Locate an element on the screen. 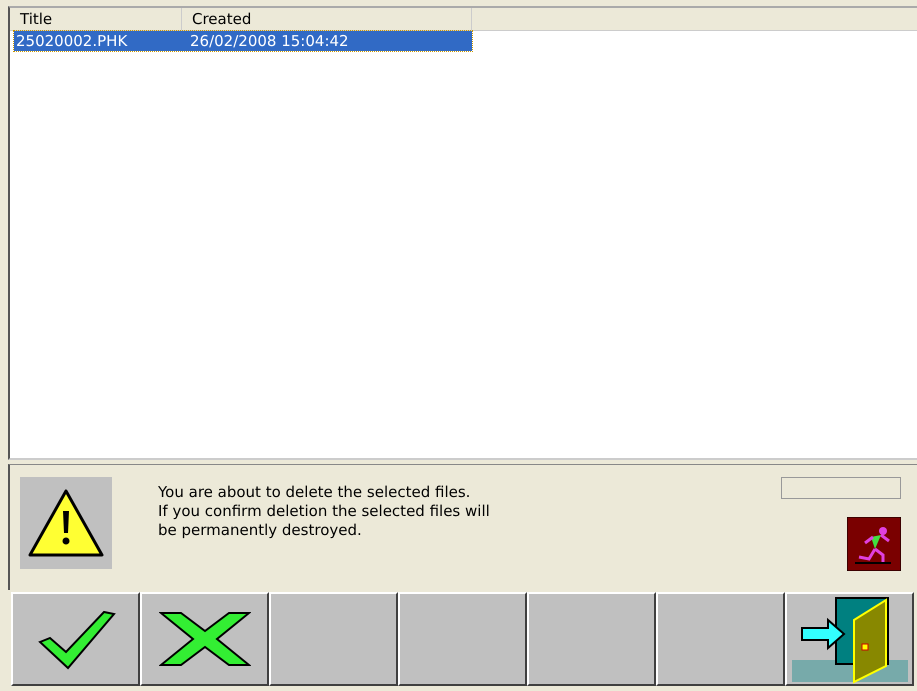 This screenshot has height=691, width=917. message-text: If you confirm deletion the selected files will is located at coordinates (324, 511).